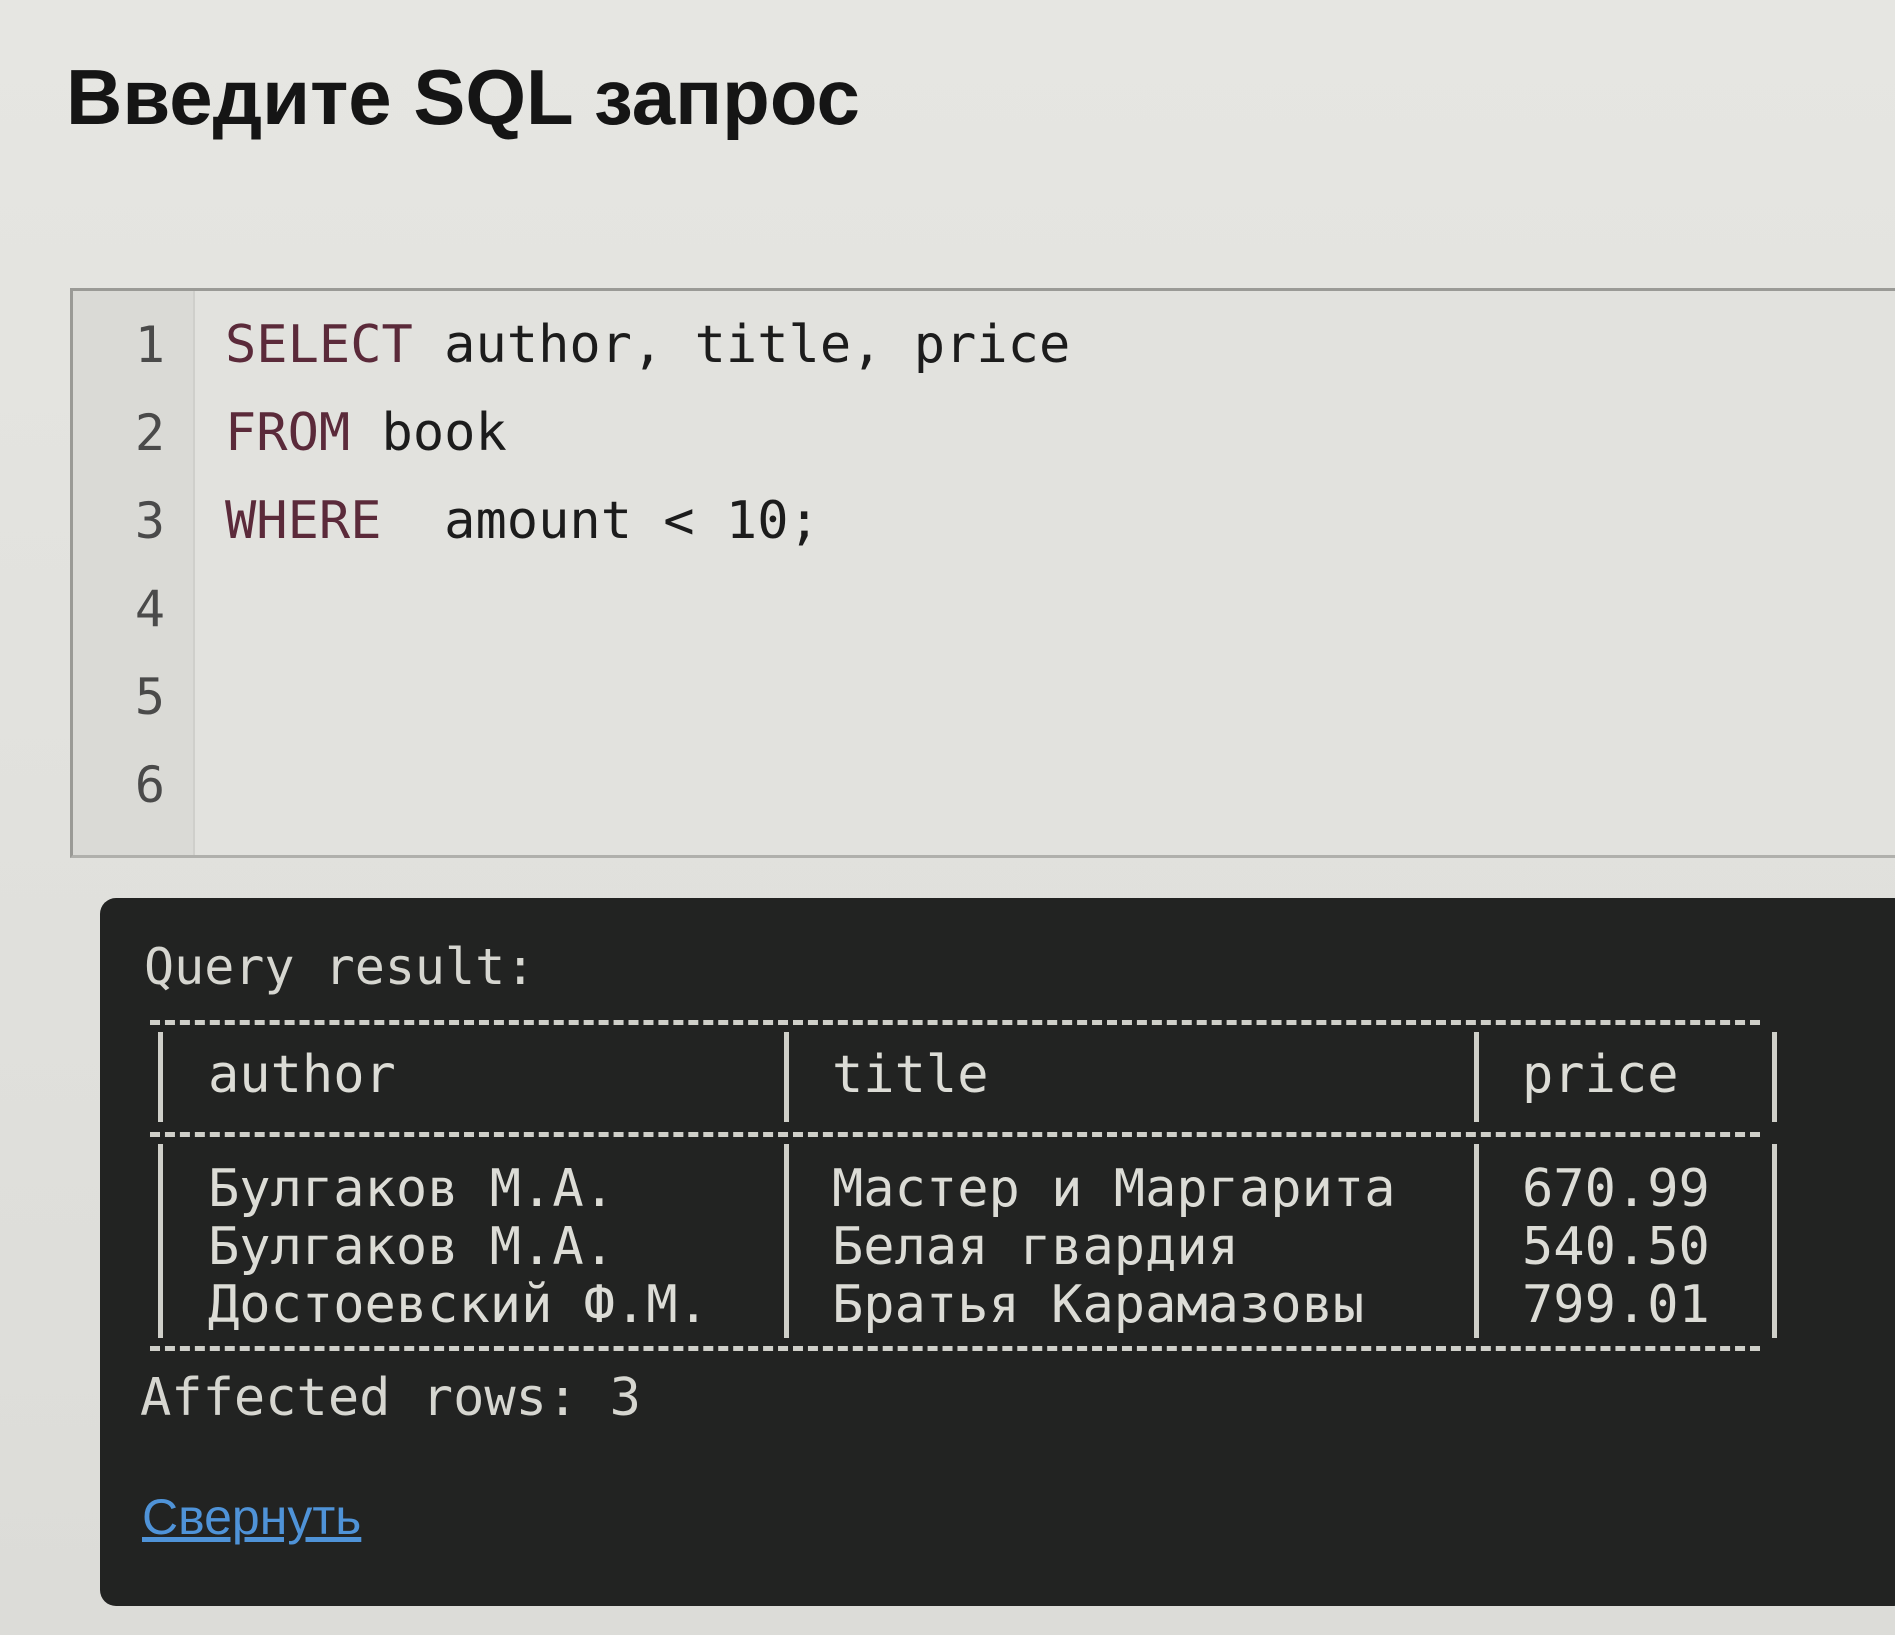 The image size is (1895, 1635). What do you see at coordinates (149, 697) in the screenshot?
I see `line-number: 5` at bounding box center [149, 697].